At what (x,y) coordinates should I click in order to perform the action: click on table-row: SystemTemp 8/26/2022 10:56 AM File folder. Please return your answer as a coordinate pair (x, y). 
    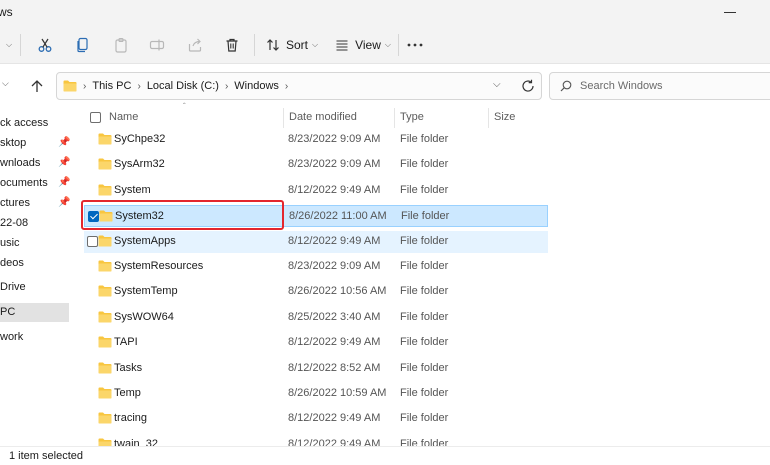
    Looking at the image, I should click on (316, 292).